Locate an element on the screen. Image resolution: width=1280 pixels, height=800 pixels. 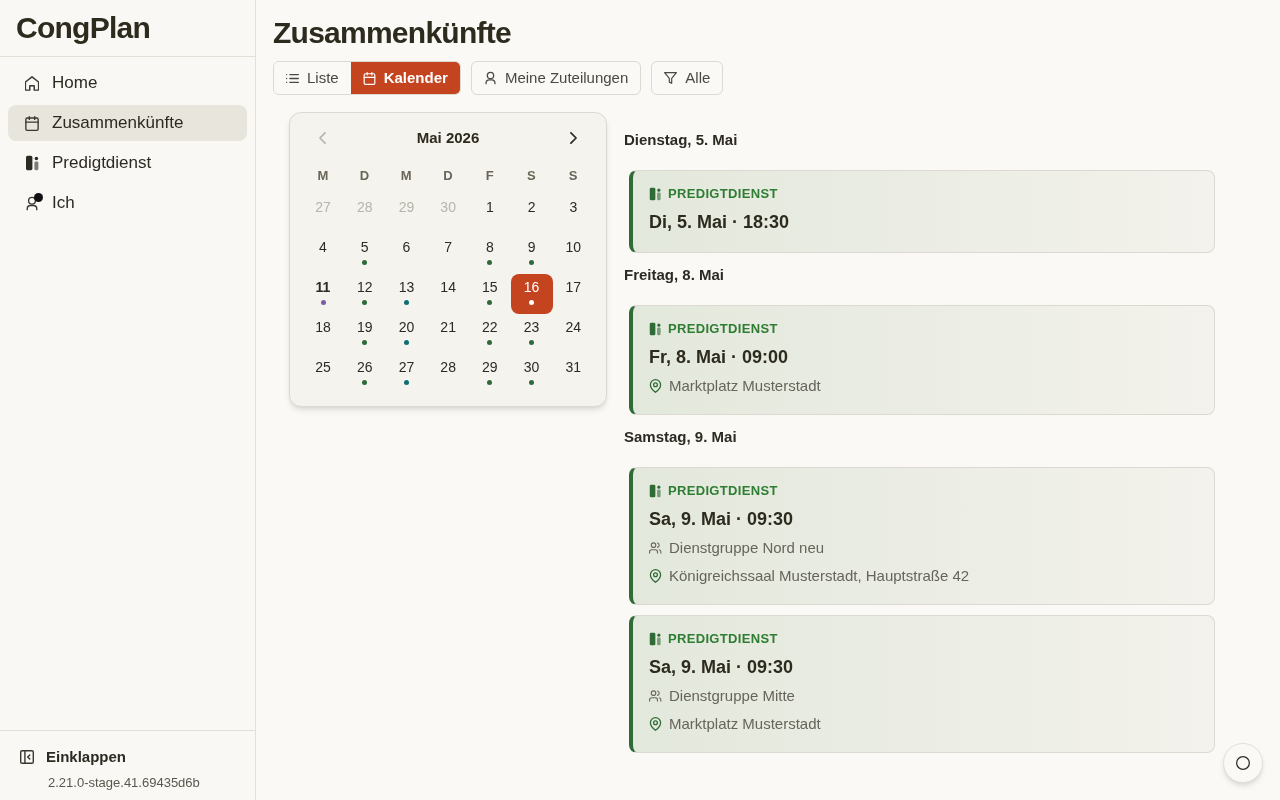
floating-action-button is located at coordinates (1243, 763).